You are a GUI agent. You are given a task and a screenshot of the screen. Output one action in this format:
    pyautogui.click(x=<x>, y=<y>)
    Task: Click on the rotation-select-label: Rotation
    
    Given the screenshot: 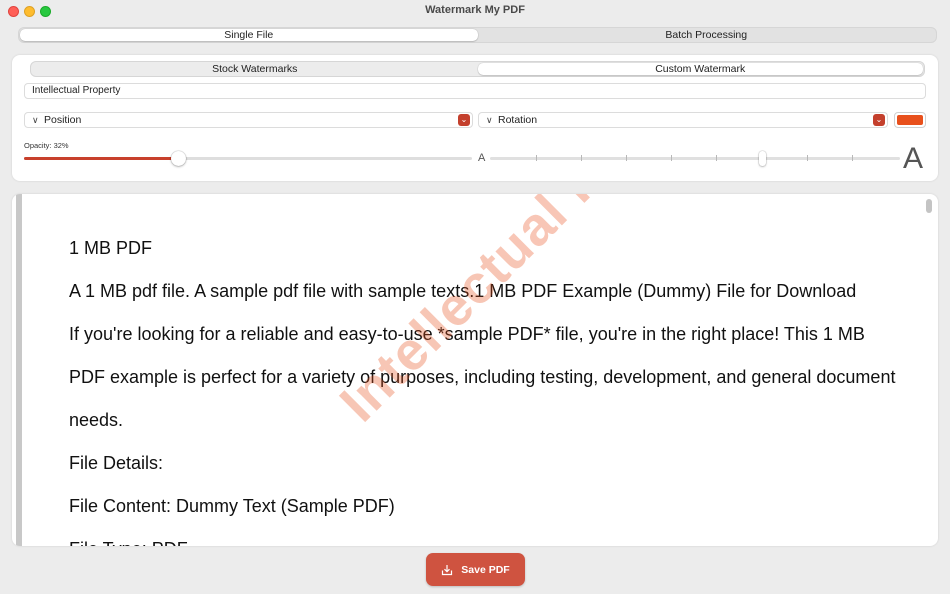 What is the action you would take?
    pyautogui.click(x=518, y=120)
    